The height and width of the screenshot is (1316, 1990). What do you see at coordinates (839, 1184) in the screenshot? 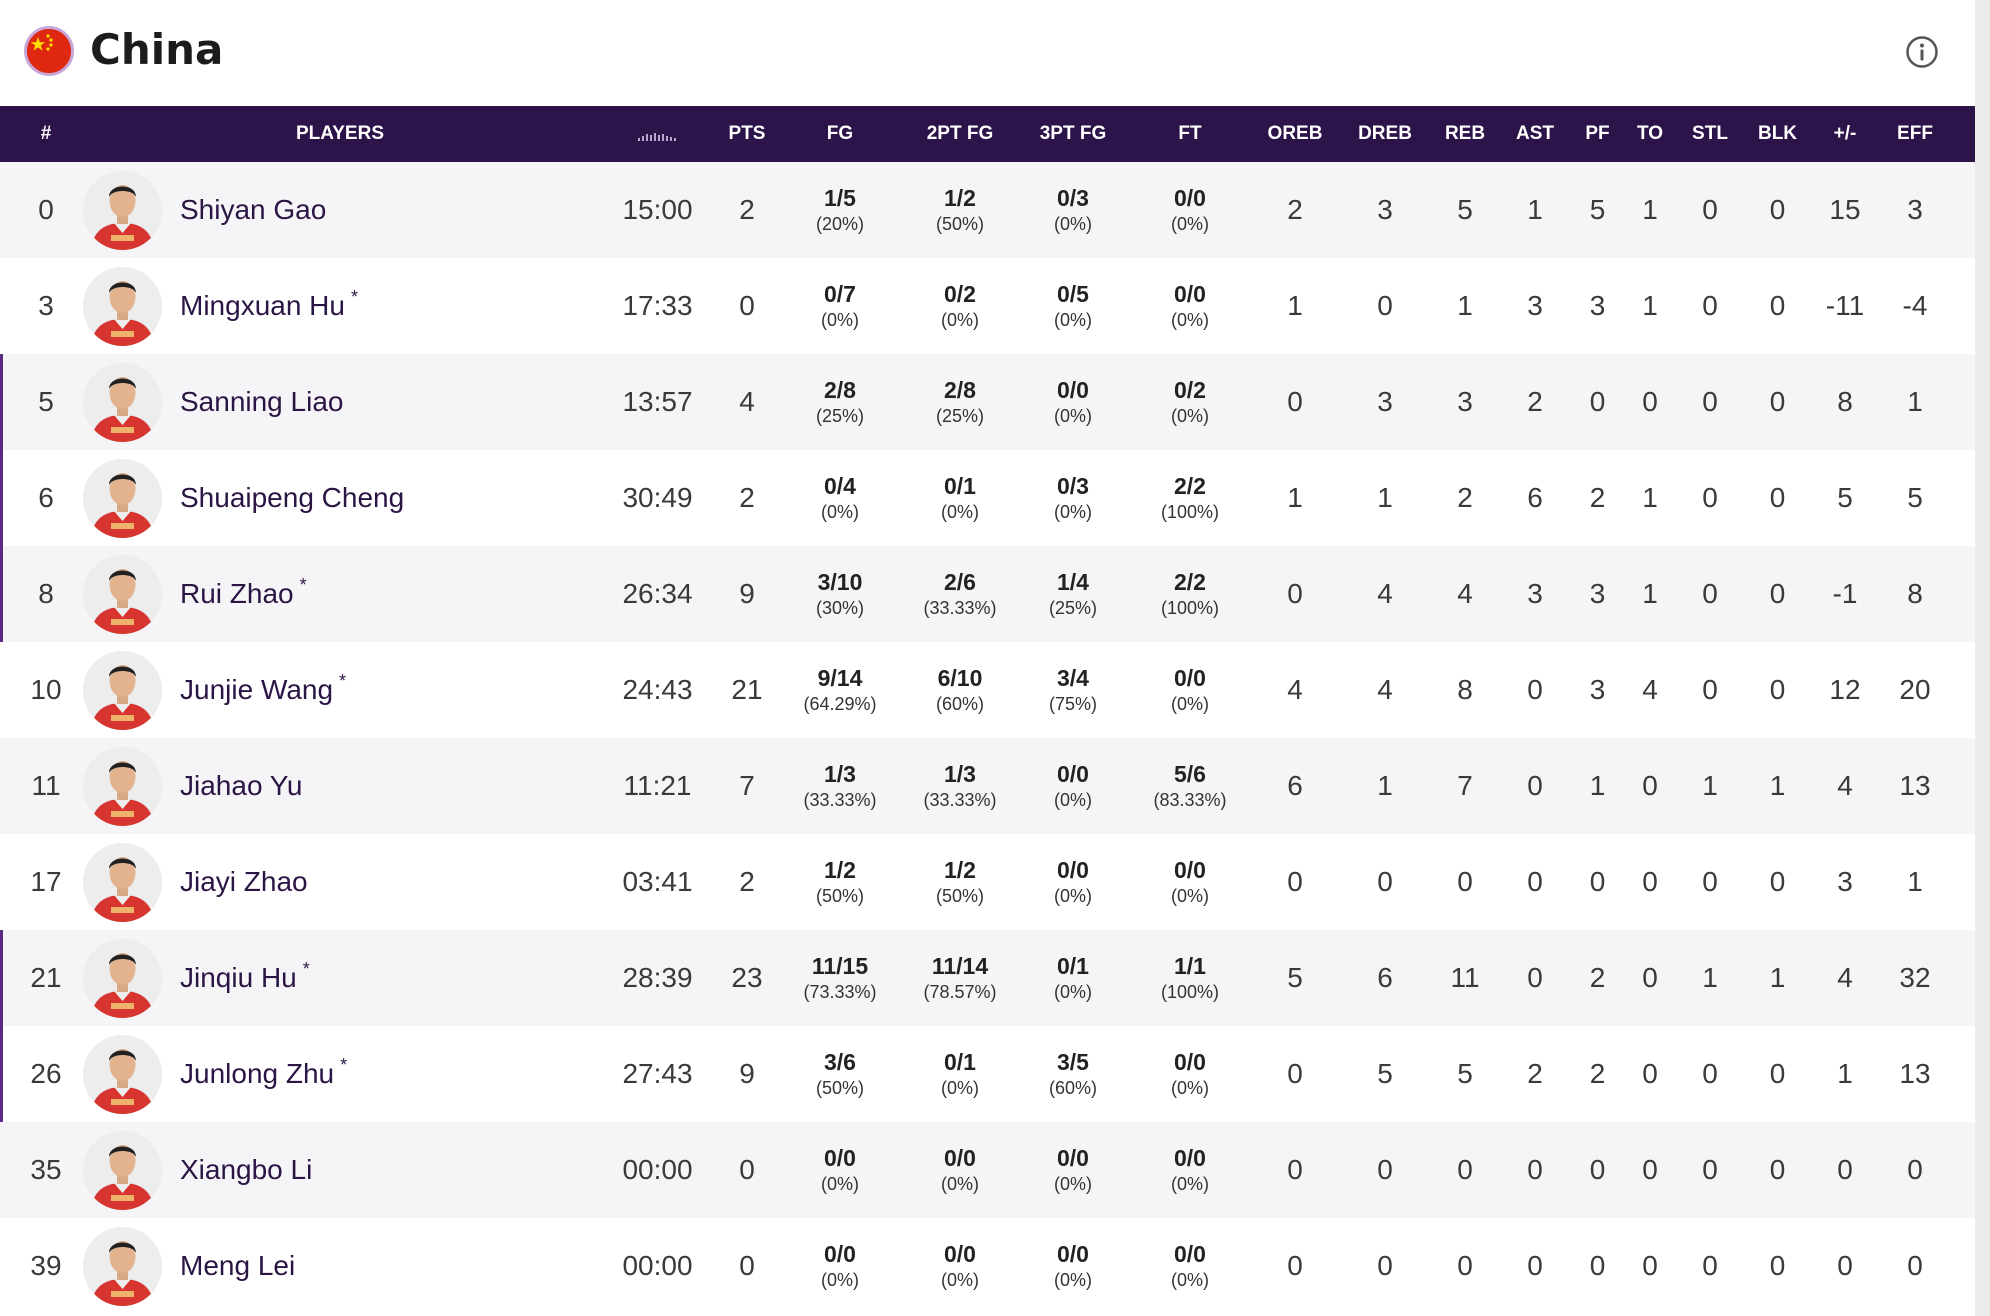
I see `stat-fg-pct: (0%)` at bounding box center [839, 1184].